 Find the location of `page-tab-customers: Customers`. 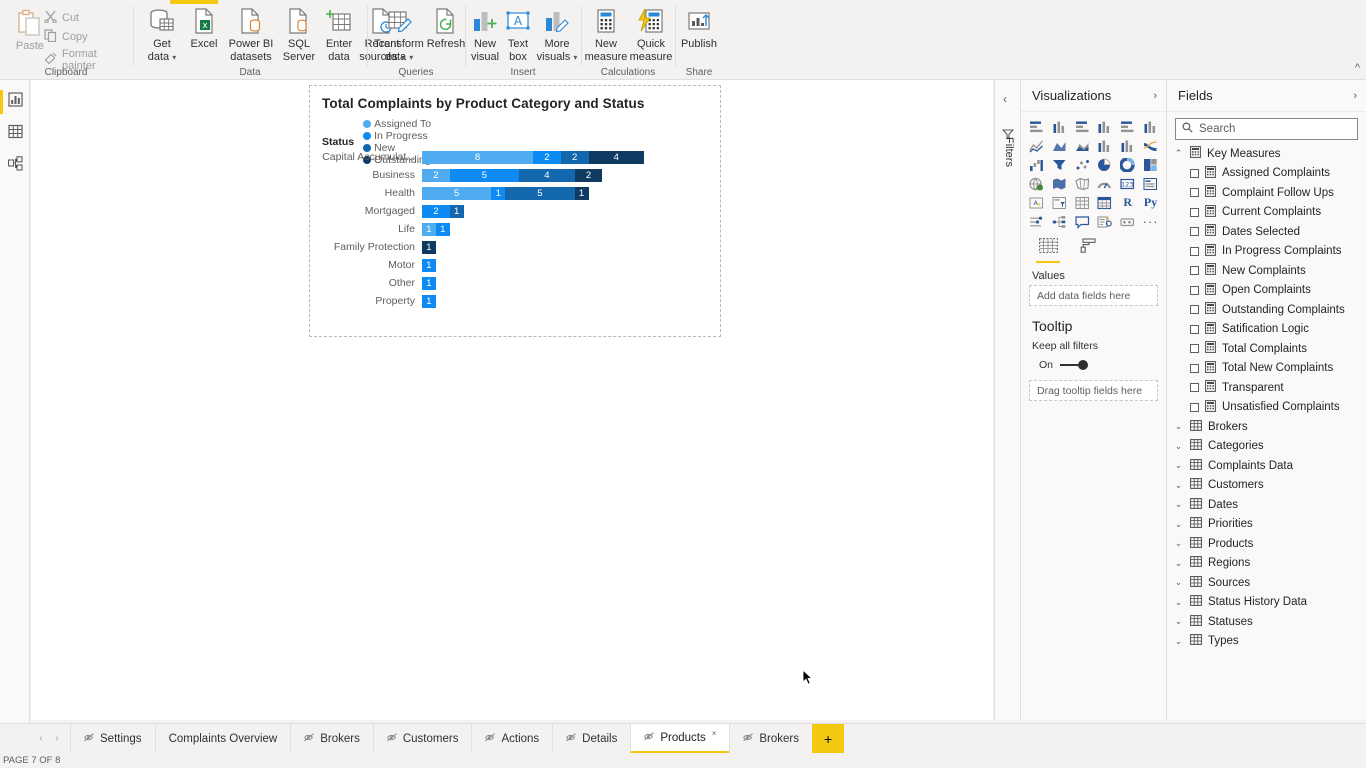

page-tab-customers: Customers is located at coordinates (422, 738).